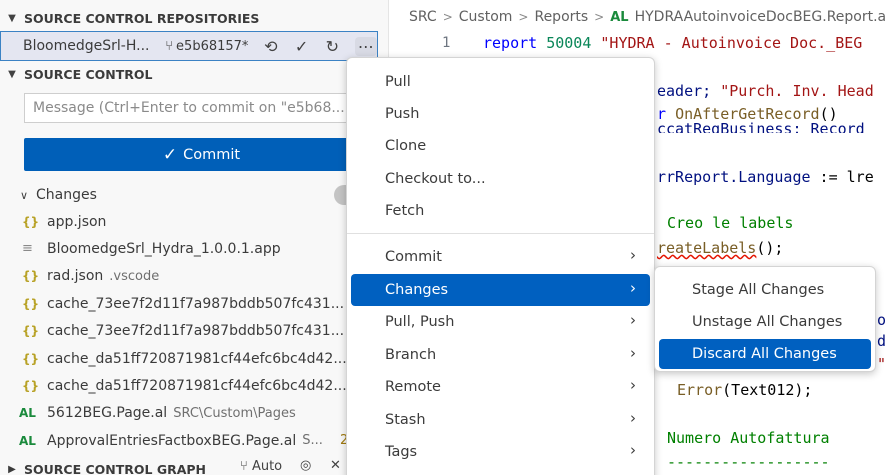 The width and height of the screenshot is (887, 475). What do you see at coordinates (194, 276) in the screenshot?
I see `changed-file-item: {} rad.json .vscode` at bounding box center [194, 276].